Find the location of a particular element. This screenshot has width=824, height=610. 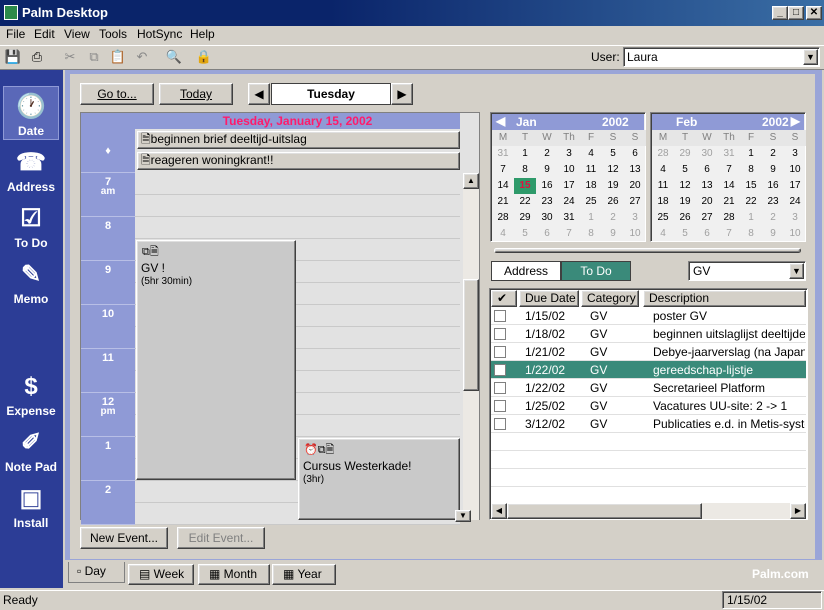

menu-tools: Tools is located at coordinates (113, 34).